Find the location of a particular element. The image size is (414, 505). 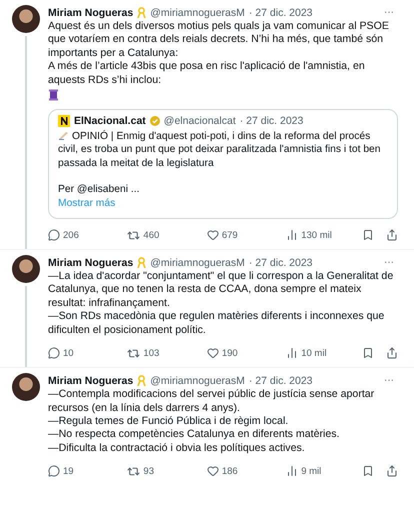

quoted-author-name: ElNacional.cat is located at coordinates (110, 121).